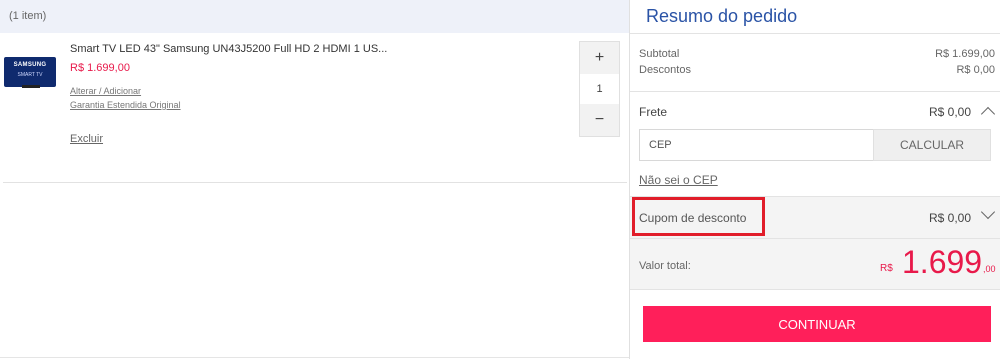 This screenshot has height=359, width=1000. I want to click on subtotal-value: R$ 1.699,00, so click(965, 54).